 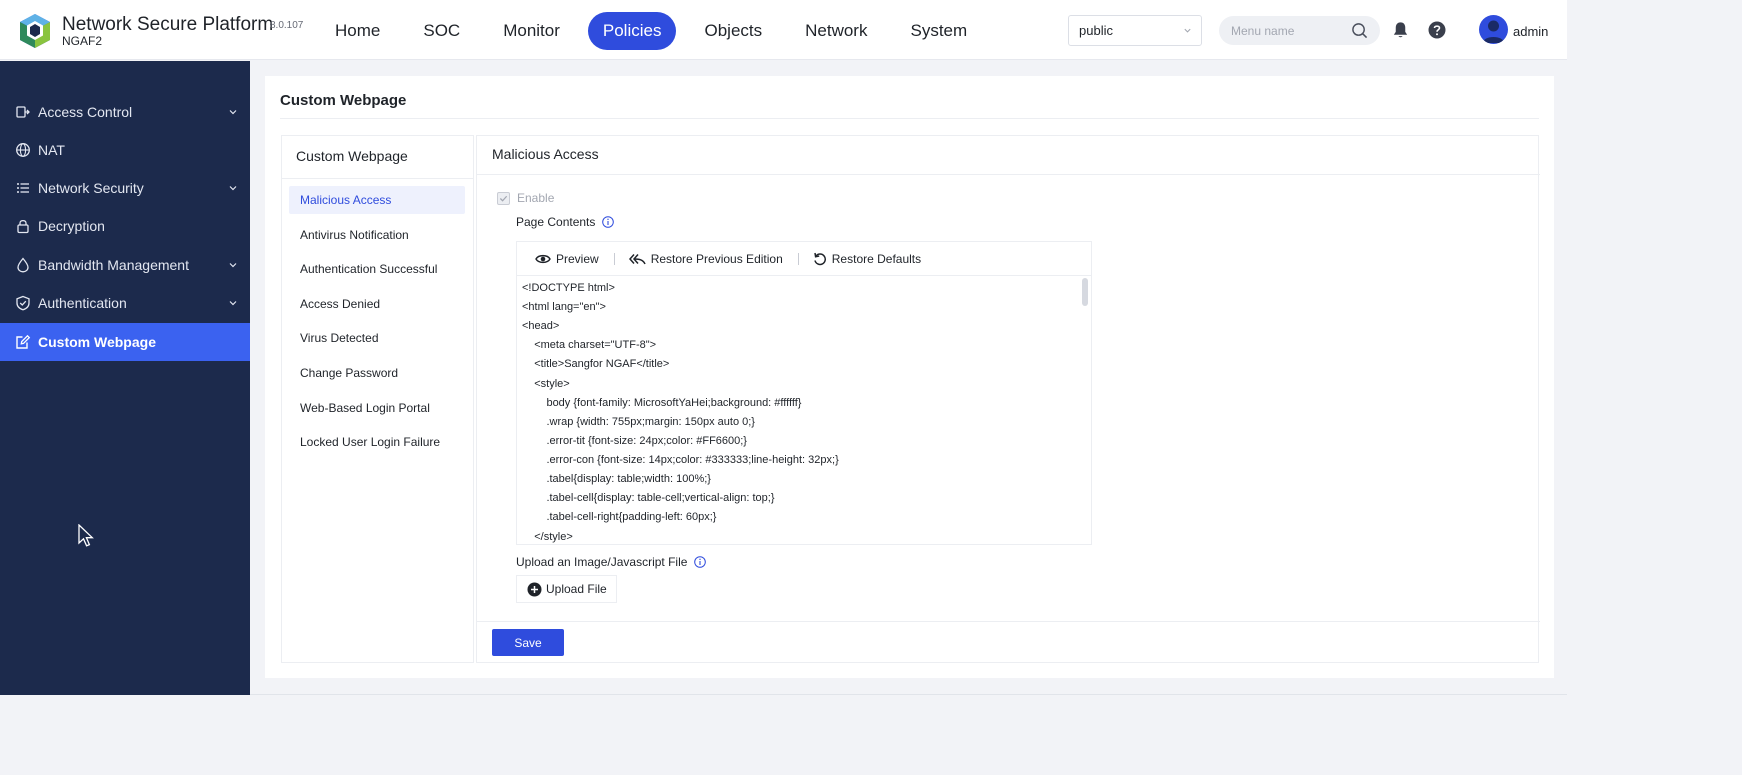 I want to click on editor-scrollbar, so click(x=1085, y=292).